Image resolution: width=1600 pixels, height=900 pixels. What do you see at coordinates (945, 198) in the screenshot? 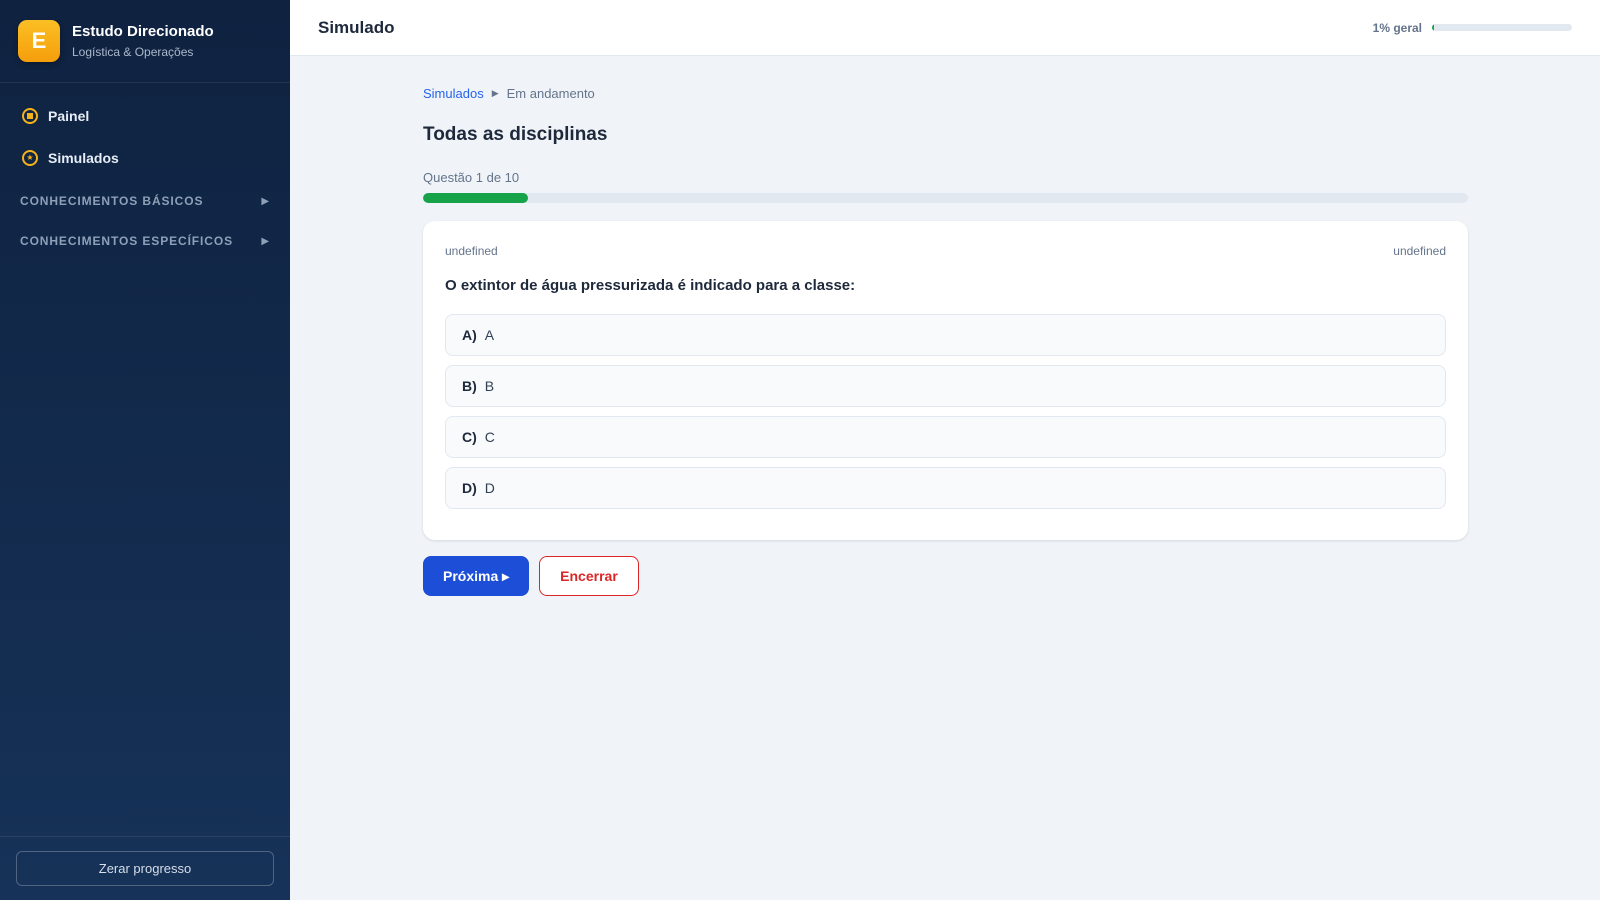
I see `question-progress-bar` at bounding box center [945, 198].